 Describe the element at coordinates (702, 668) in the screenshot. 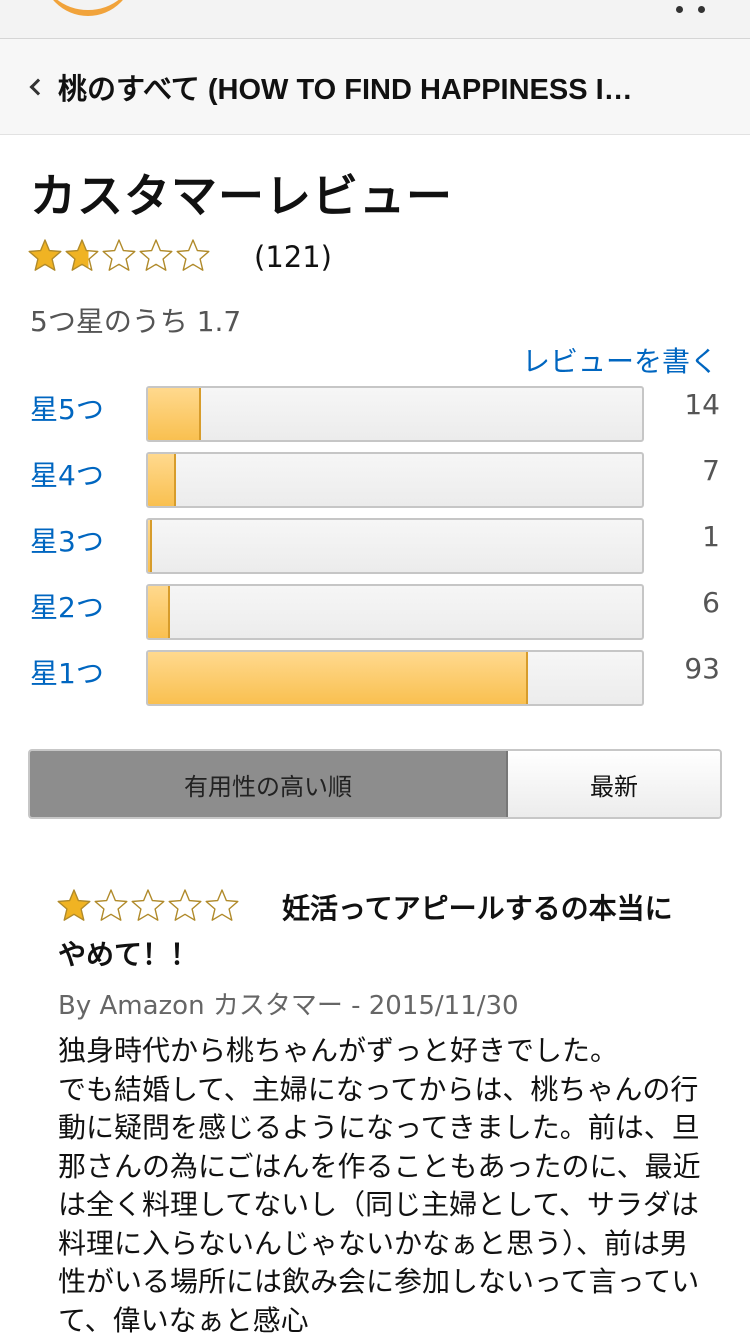

I see `histogram-count: 93` at that location.